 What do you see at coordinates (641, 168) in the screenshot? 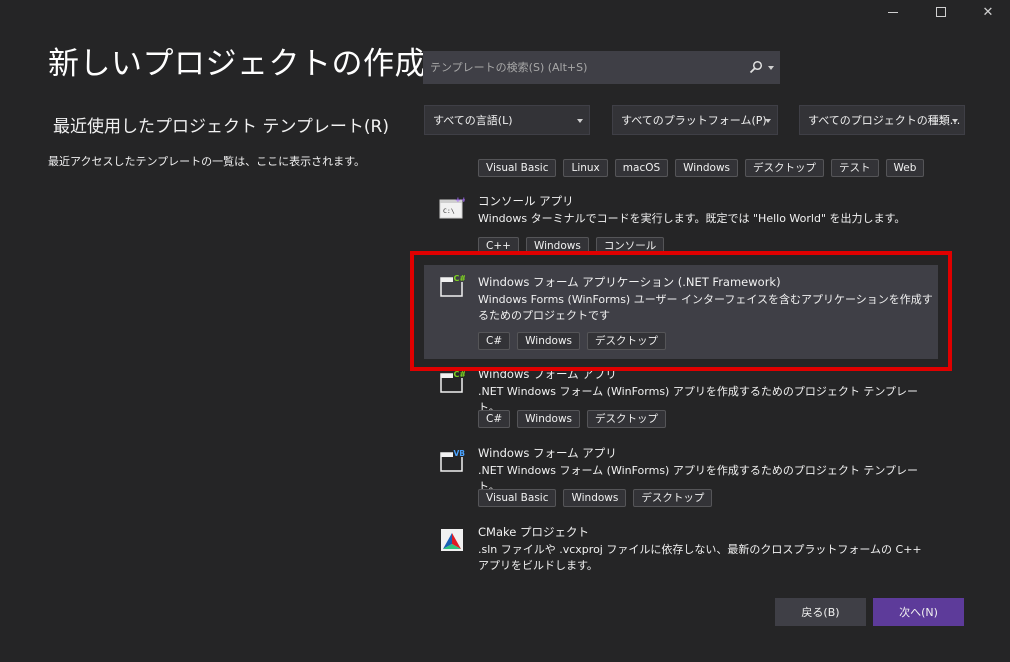
I see `tag: macOS` at bounding box center [641, 168].